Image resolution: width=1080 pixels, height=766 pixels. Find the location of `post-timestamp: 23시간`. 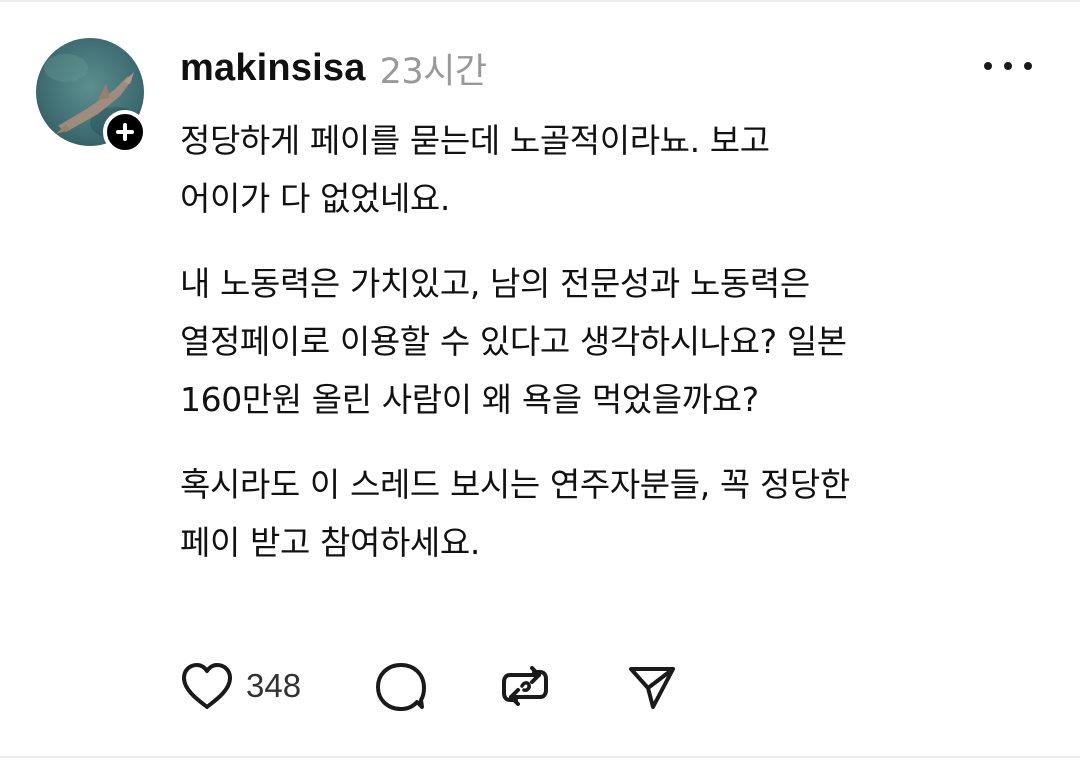

post-timestamp: 23시간 is located at coordinates (433, 71).